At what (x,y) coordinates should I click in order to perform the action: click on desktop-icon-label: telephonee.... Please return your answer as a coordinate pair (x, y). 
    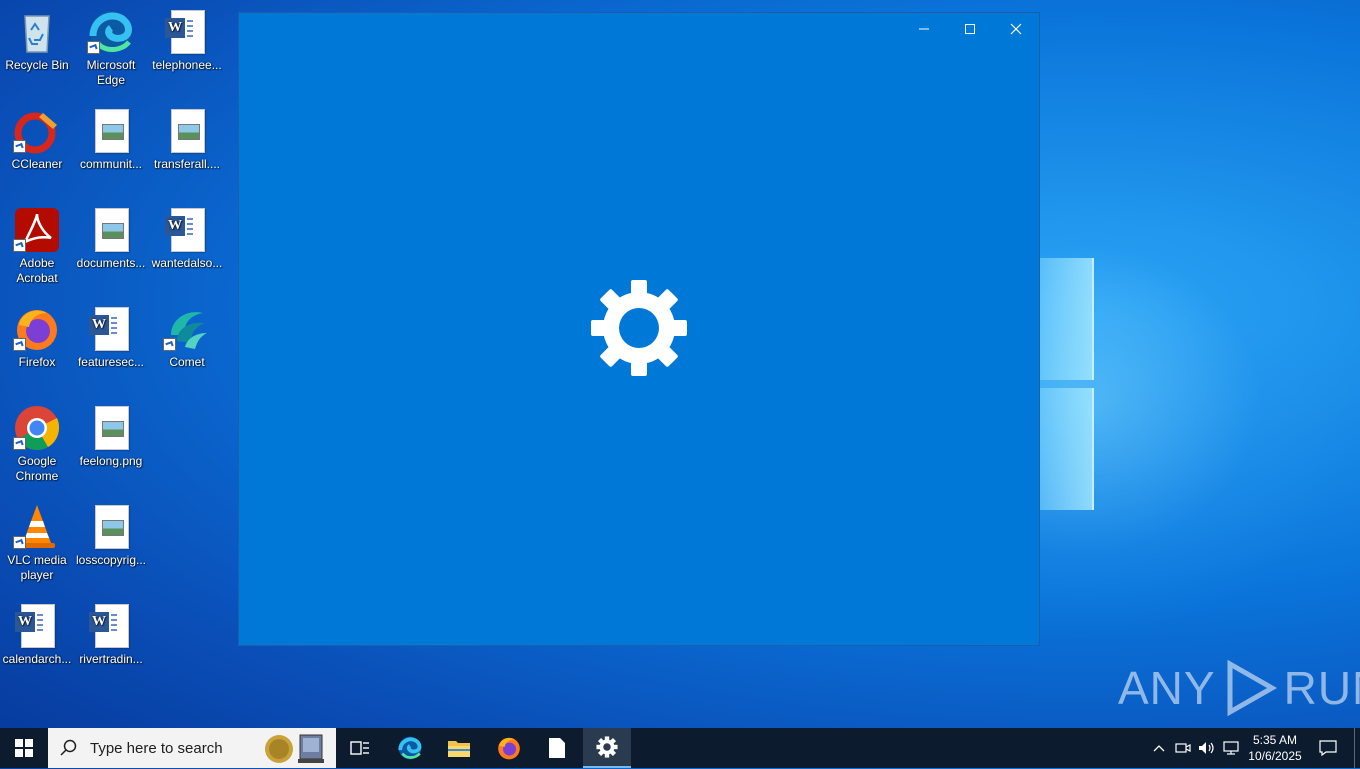
    Looking at the image, I should click on (187, 65).